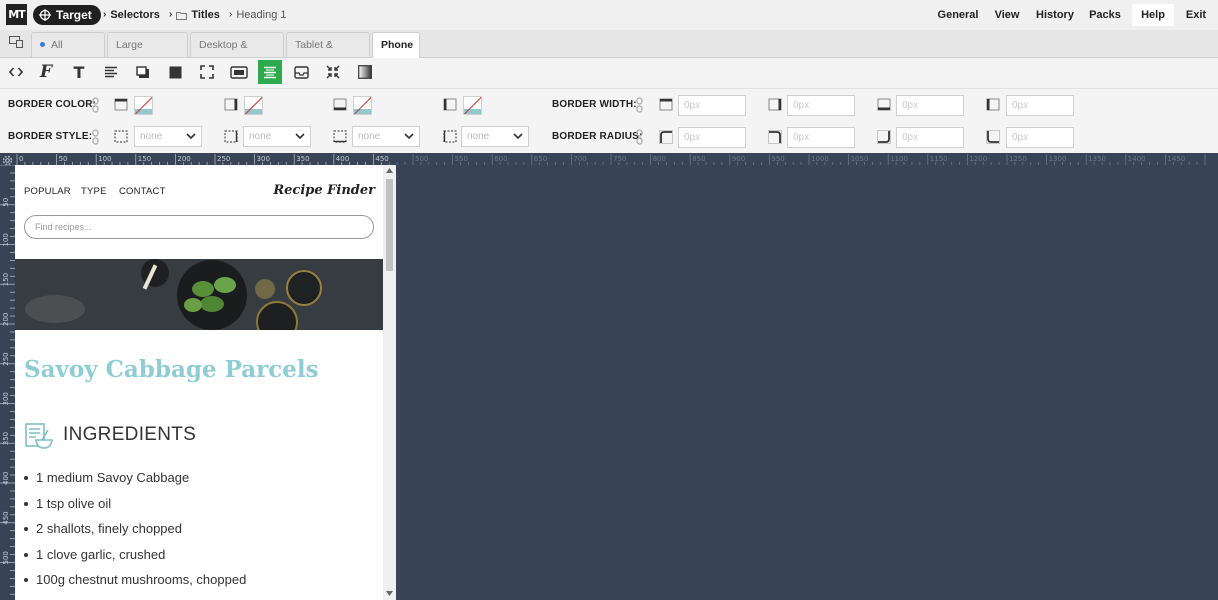 The height and width of the screenshot is (600, 1218). What do you see at coordinates (884, 137) in the screenshot?
I see `radius-bottom-right-icon` at bounding box center [884, 137].